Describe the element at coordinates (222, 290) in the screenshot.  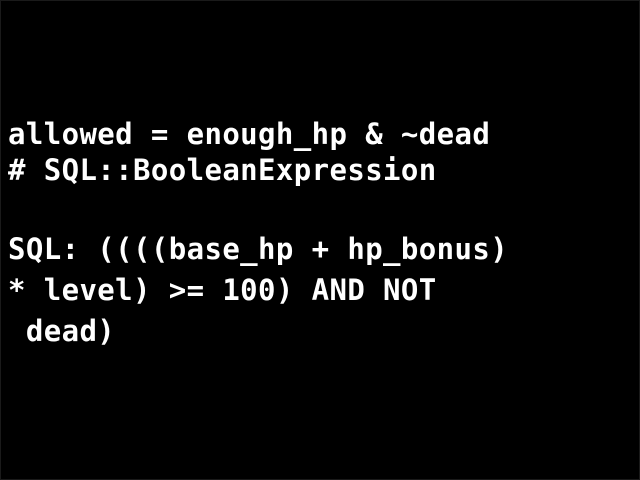
I see `code-line-sql-middle: * level) >= 100) AND NOT` at that location.